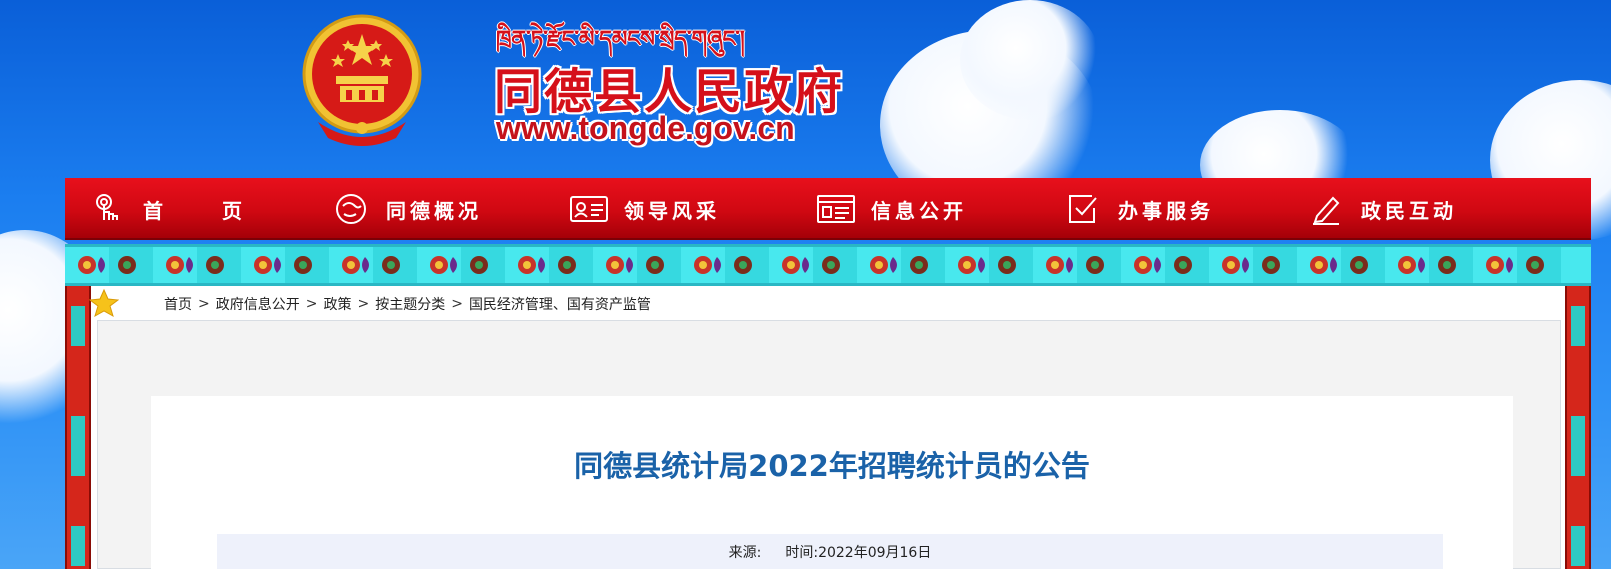  Describe the element at coordinates (589, 209) in the screenshot. I see `id-card-icon` at that location.